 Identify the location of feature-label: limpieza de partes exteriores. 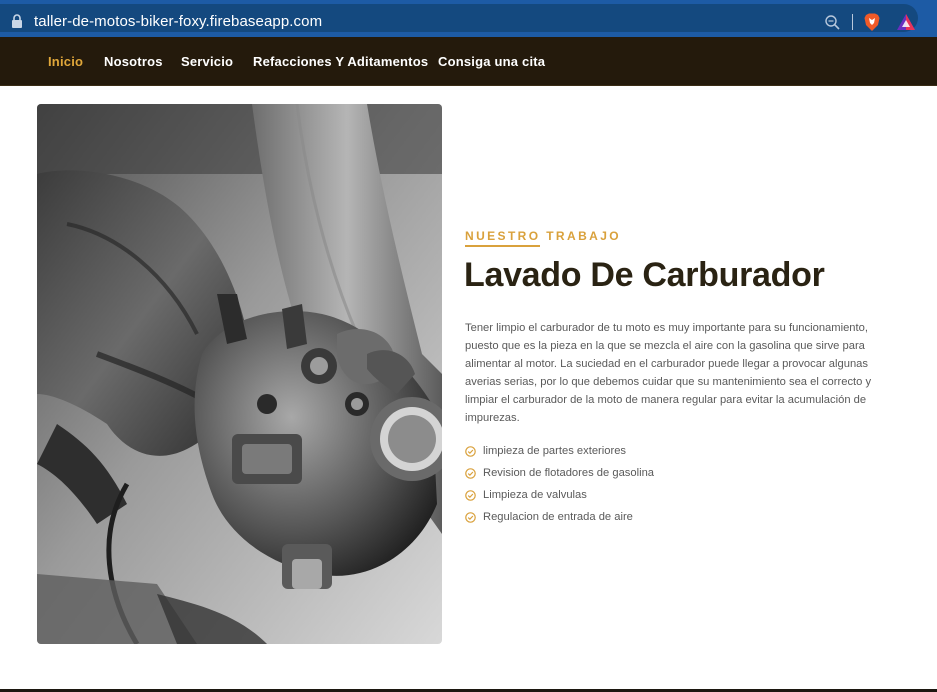
(555, 451).